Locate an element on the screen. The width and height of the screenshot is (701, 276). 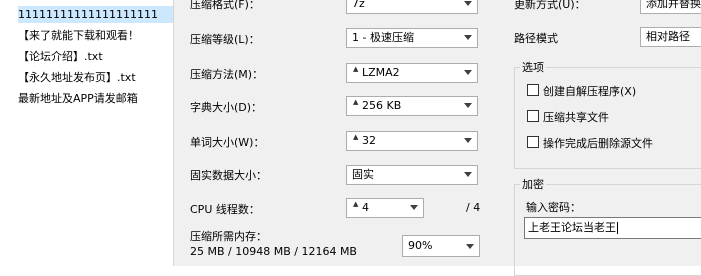
file-name: 【来了就能下载和观看！ is located at coordinates (78, 35).